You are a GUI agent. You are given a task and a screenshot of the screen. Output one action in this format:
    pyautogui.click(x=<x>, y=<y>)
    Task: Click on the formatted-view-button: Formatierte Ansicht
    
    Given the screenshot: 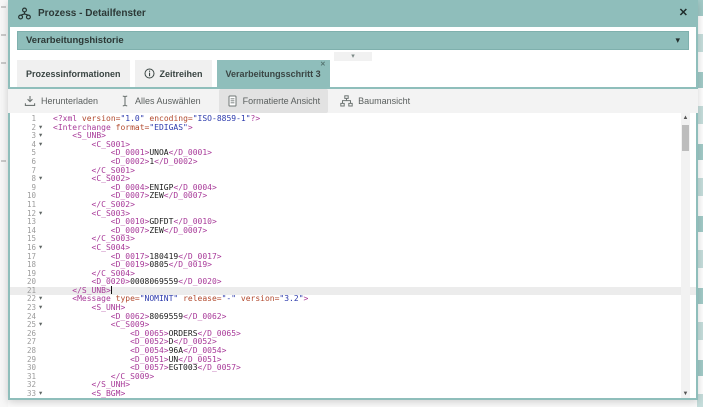 What is the action you would take?
    pyautogui.click(x=273, y=101)
    